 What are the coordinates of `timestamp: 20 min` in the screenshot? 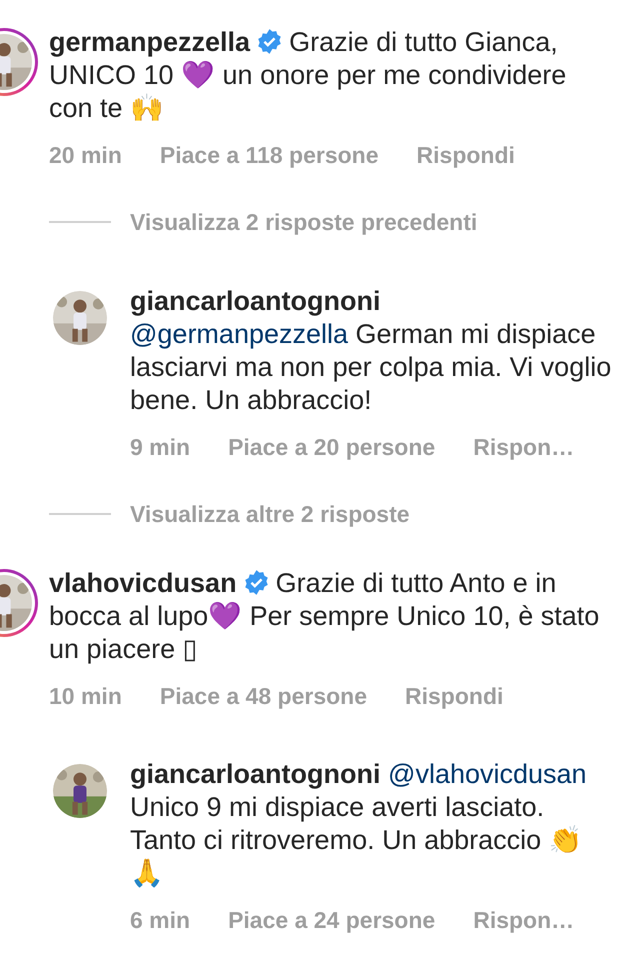 It's located at (85, 155).